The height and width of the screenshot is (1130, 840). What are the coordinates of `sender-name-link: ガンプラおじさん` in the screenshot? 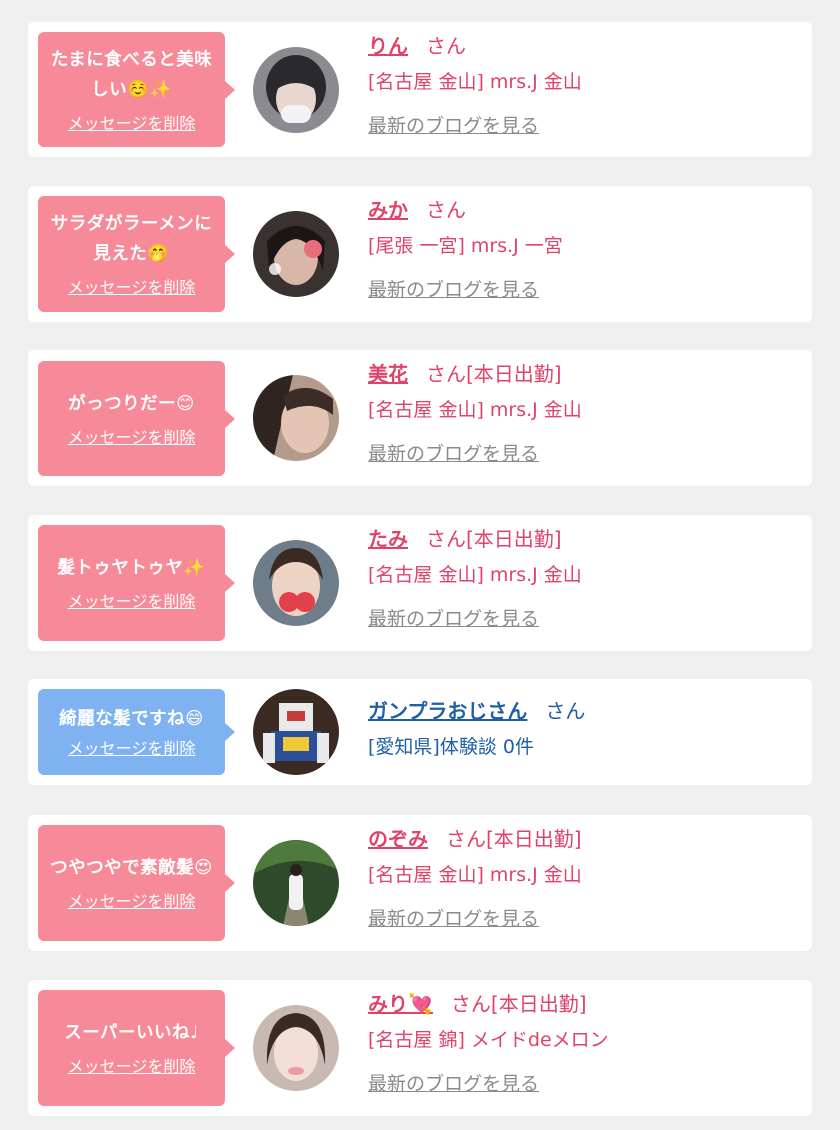 It's located at (447, 711).